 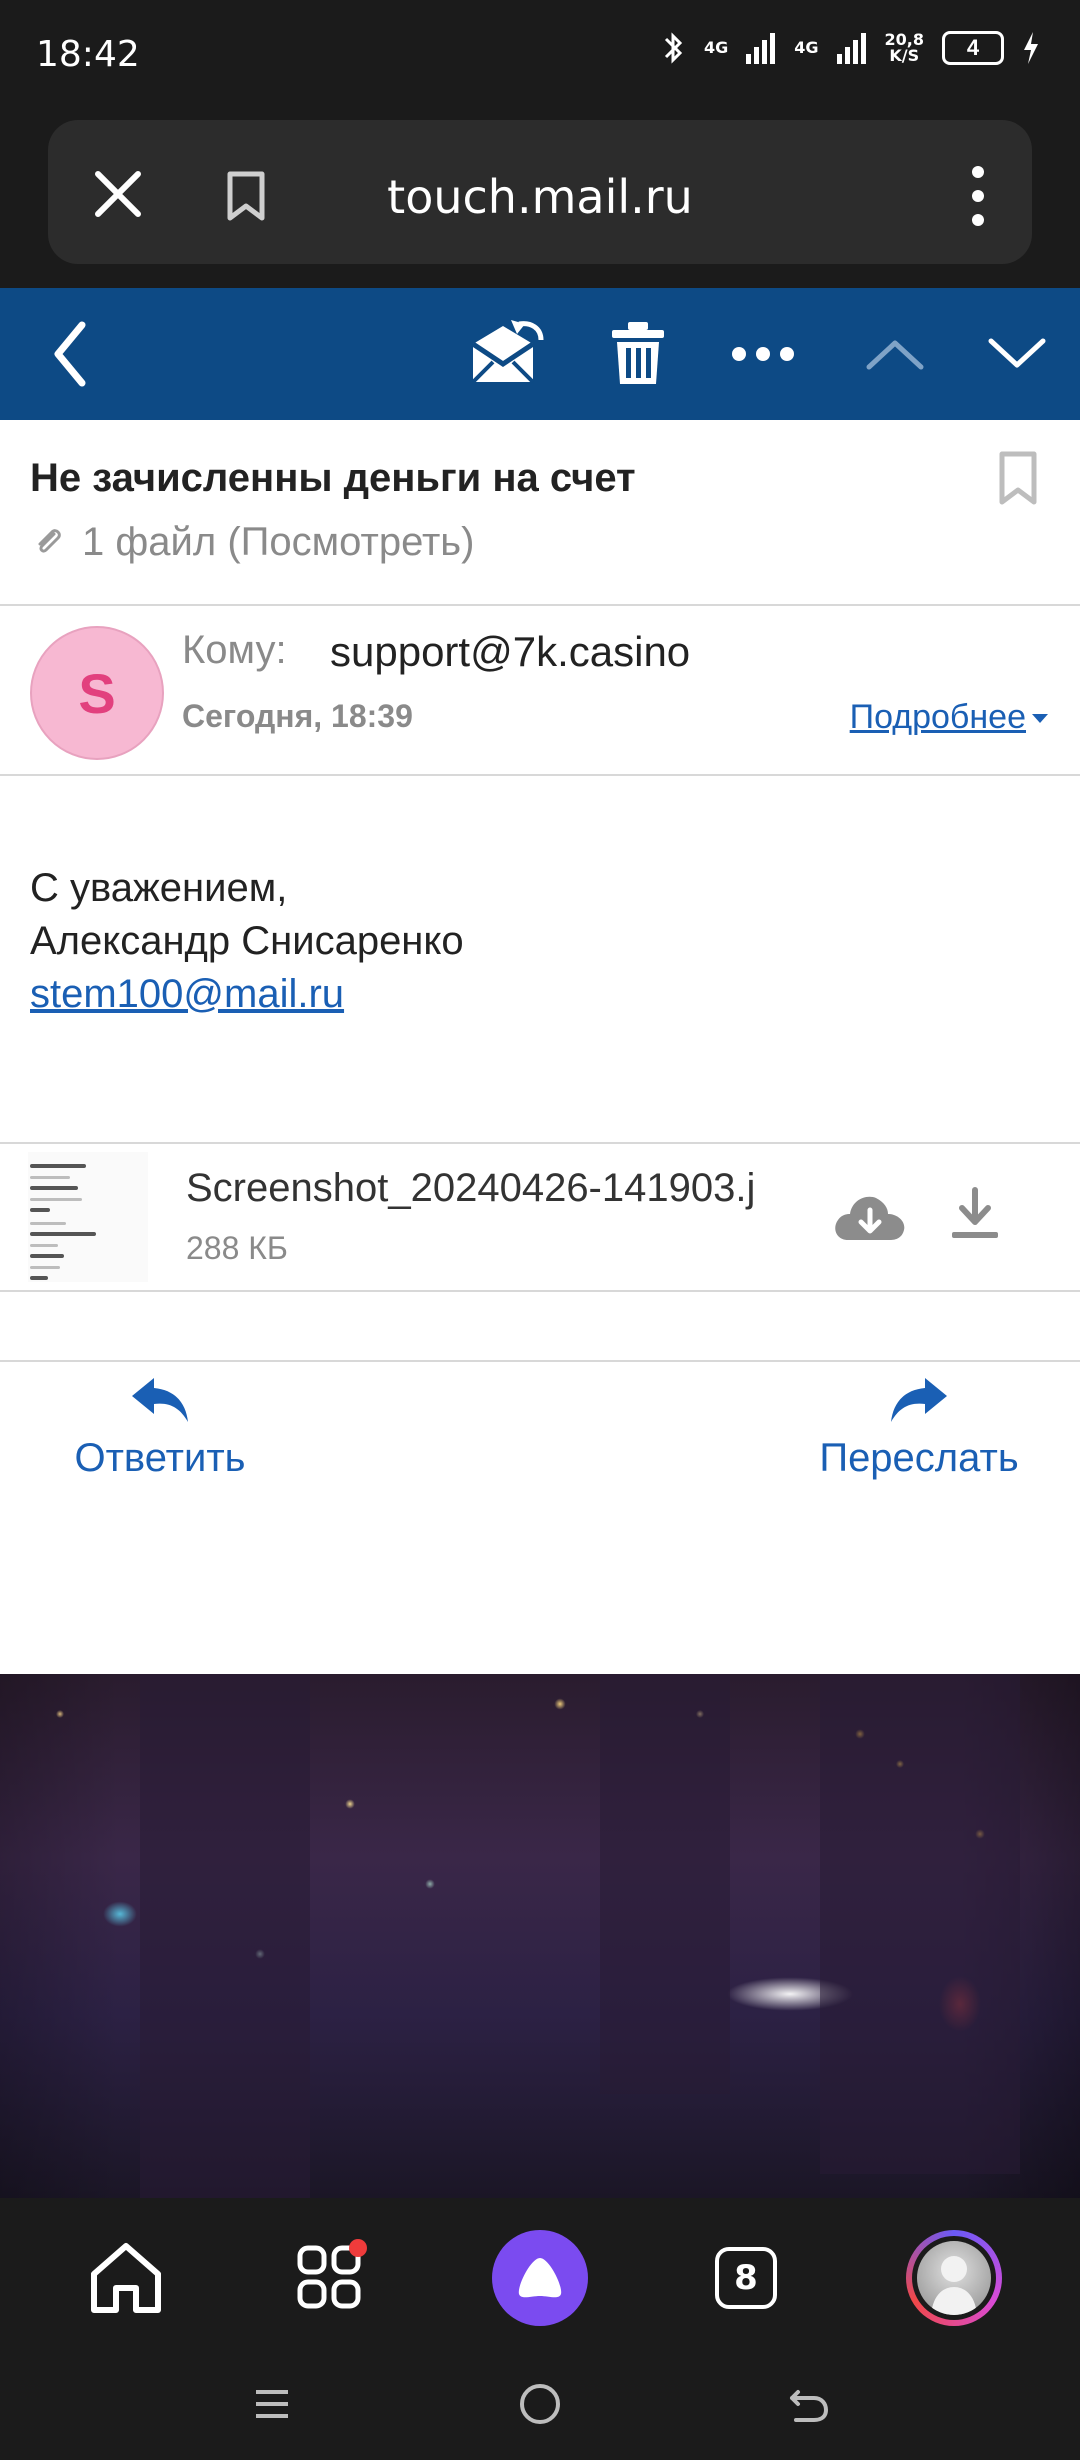 I want to click on url-text: touch.mail.ru, so click(x=540, y=197).